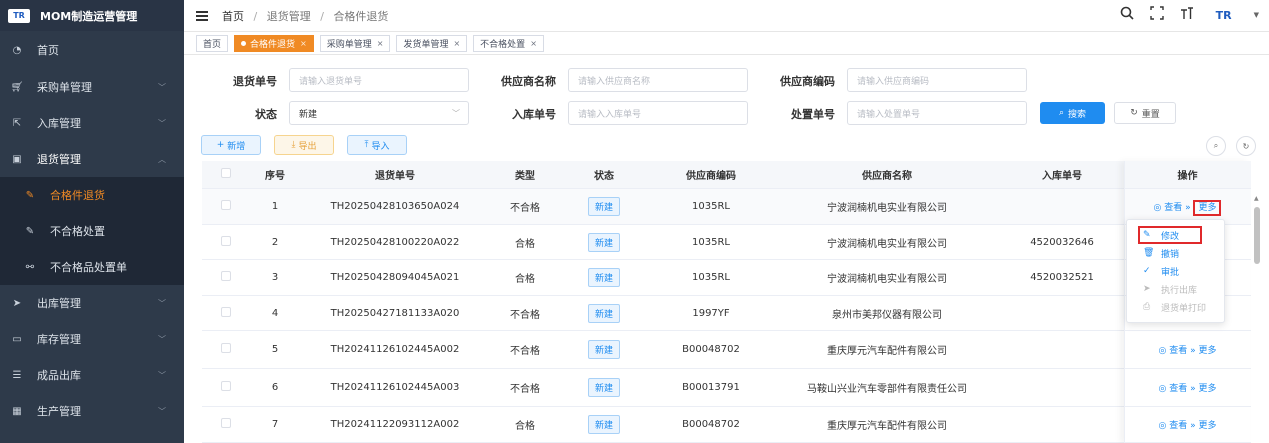  Describe the element at coordinates (1175, 289) in the screenshot. I see `dropdown-item-execute-outbound: ➤ 执行出库` at that location.